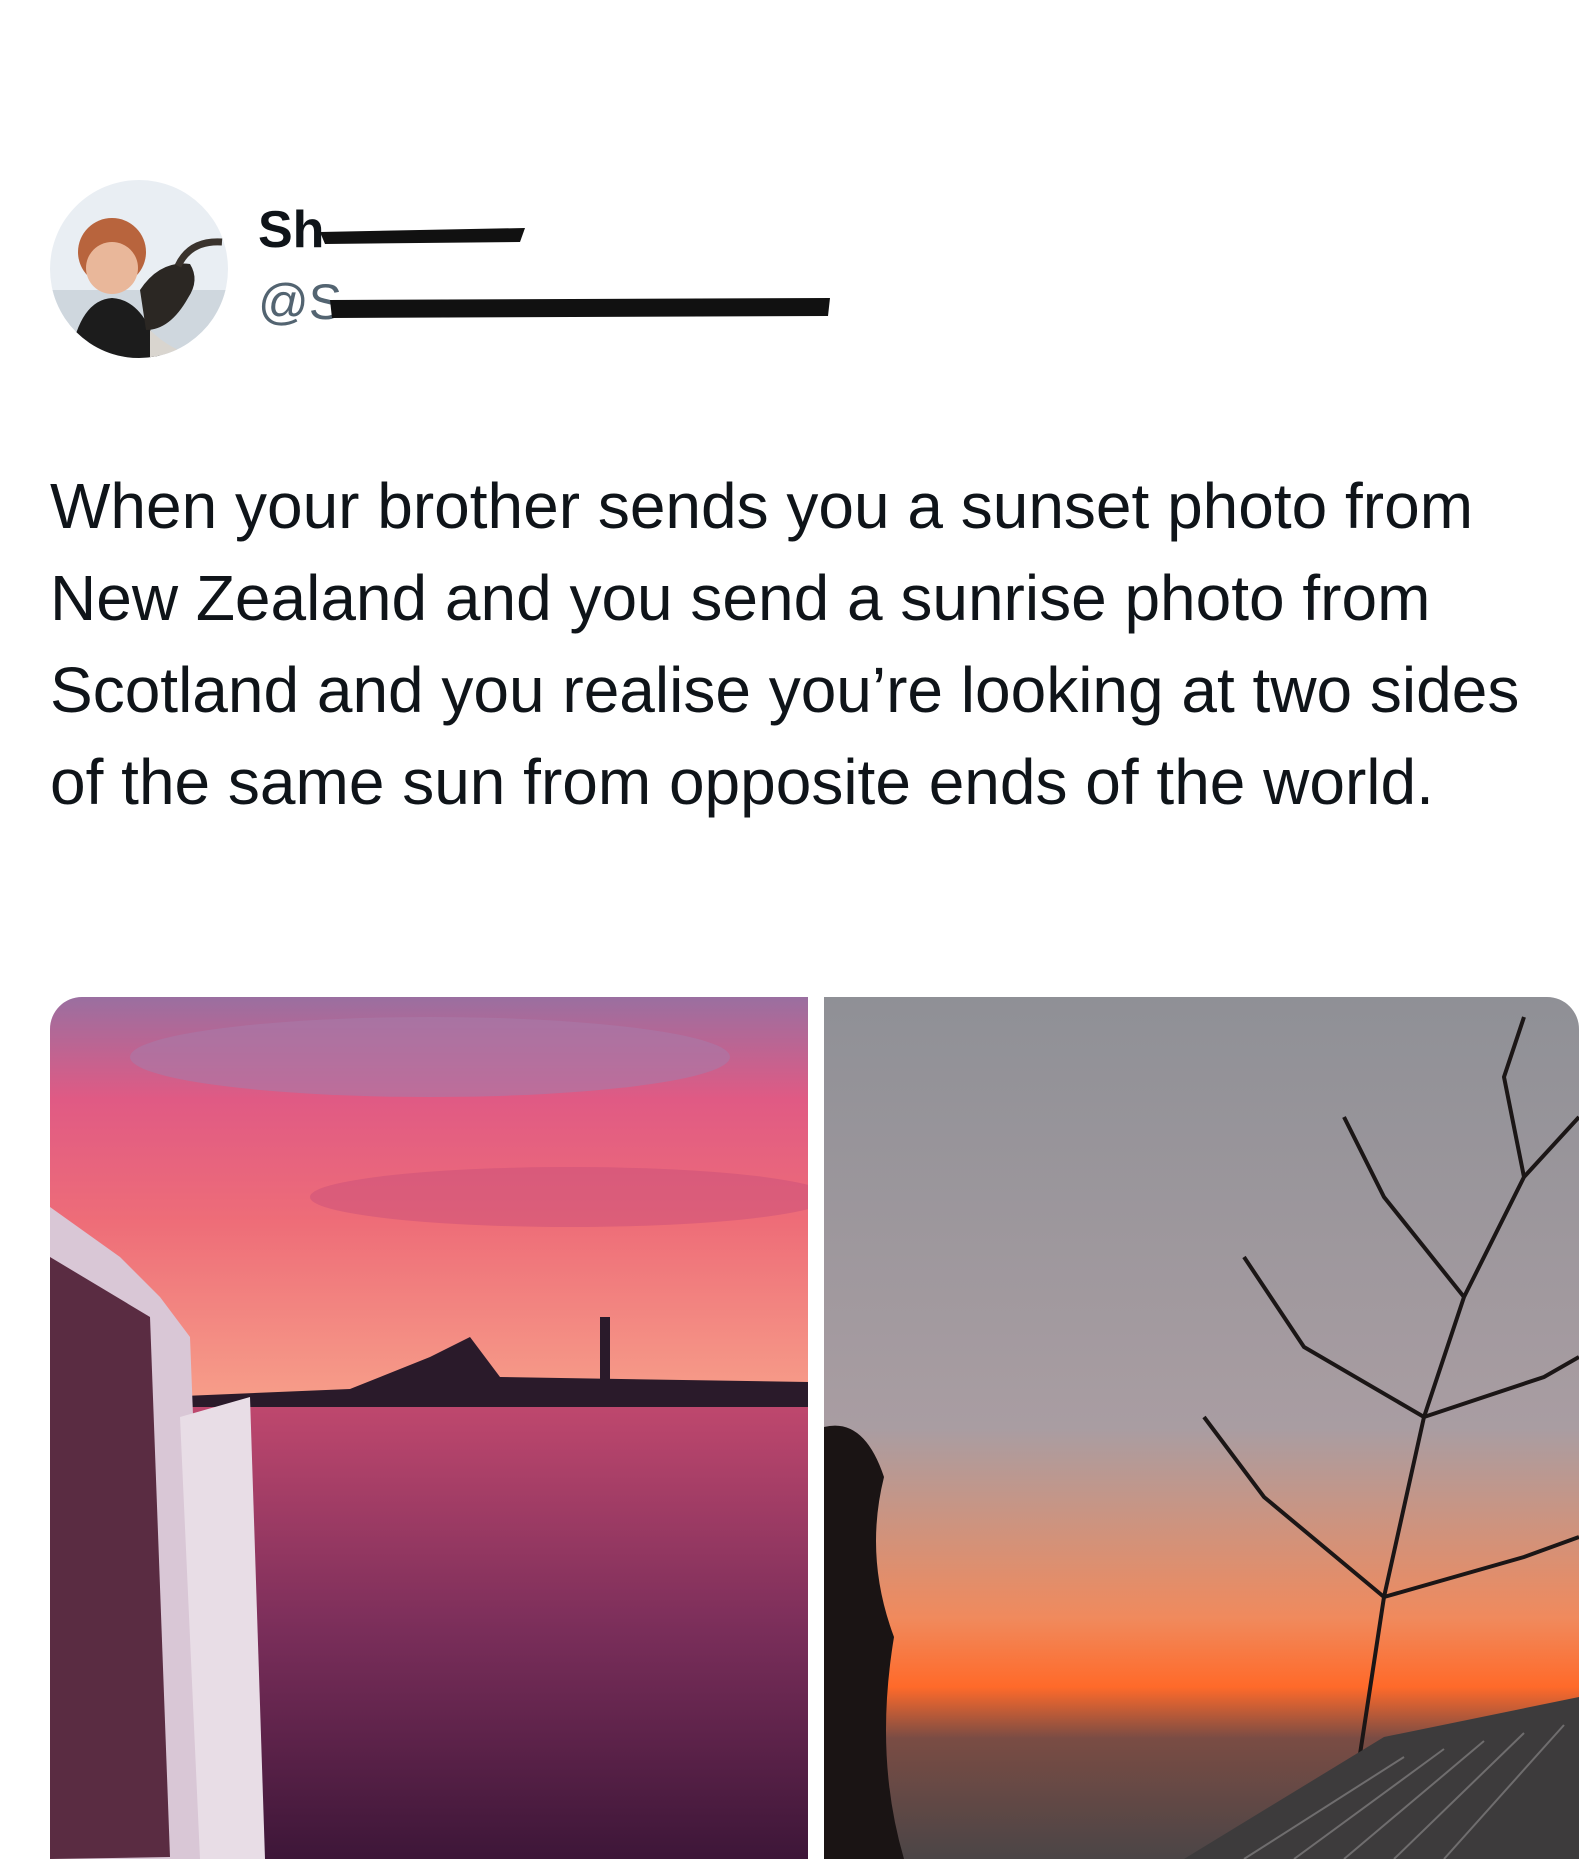 This screenshot has height=1859, width=1579. I want to click on author-display-name: Sh, so click(391, 230).